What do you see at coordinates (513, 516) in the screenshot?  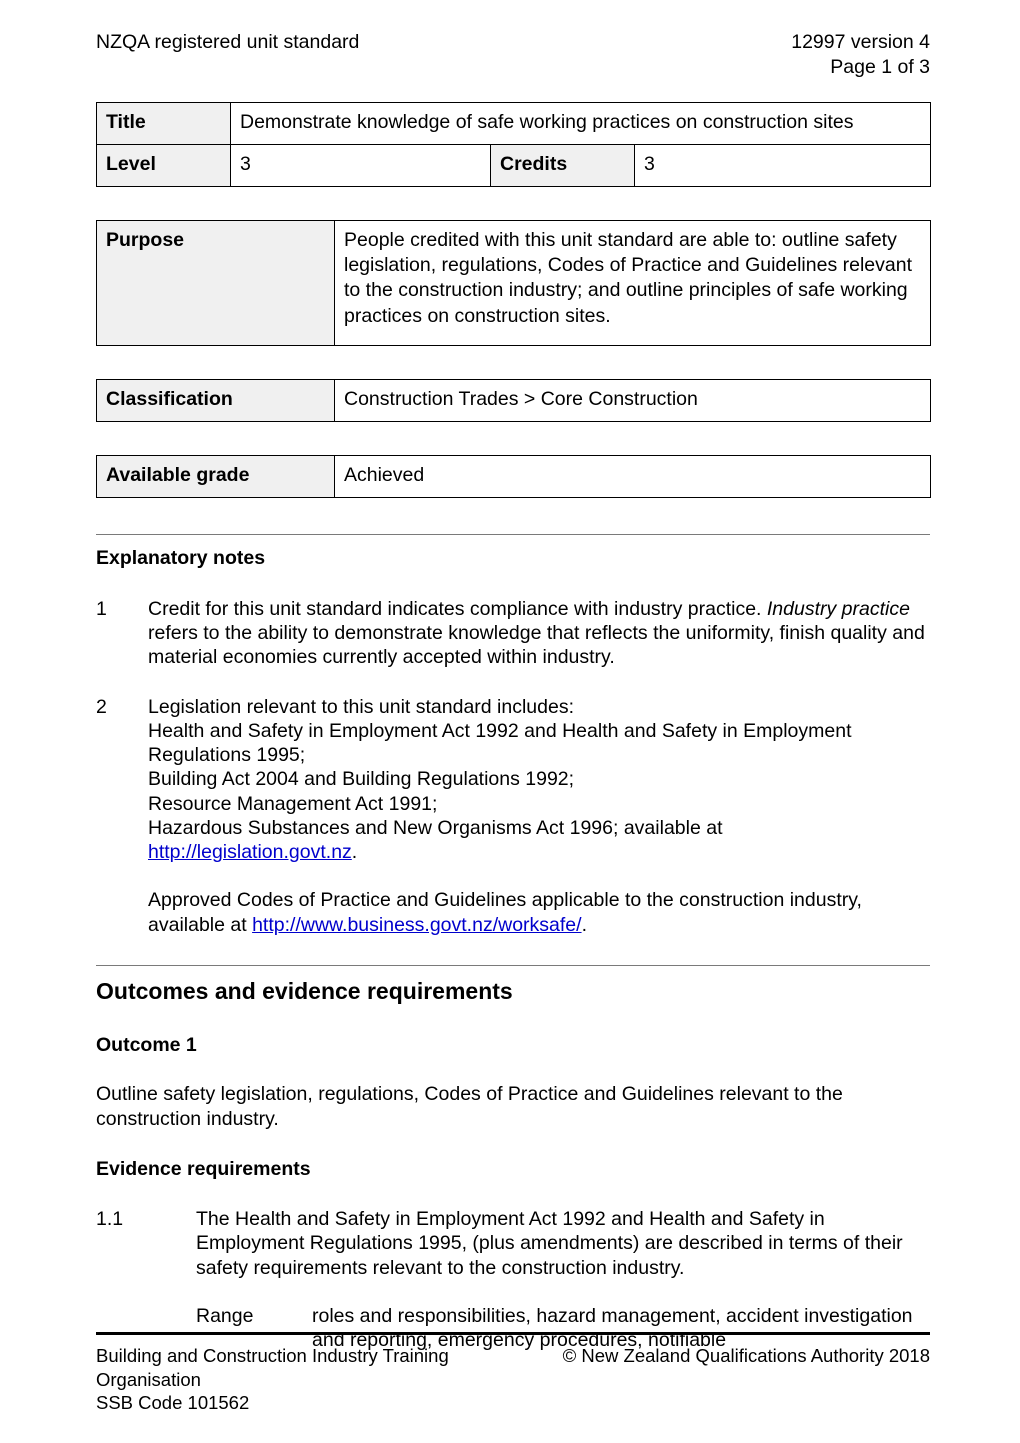 I see `spacer-before-explanatory` at bounding box center [513, 516].